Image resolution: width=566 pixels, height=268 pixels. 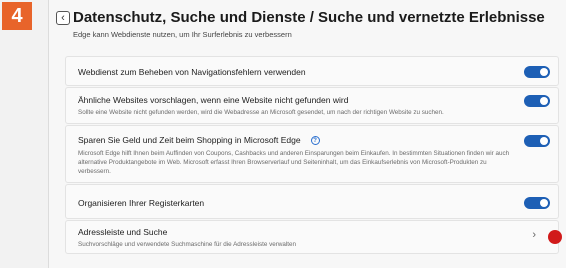 I want to click on back-arrow-icon: ‹, so click(x=63, y=17).